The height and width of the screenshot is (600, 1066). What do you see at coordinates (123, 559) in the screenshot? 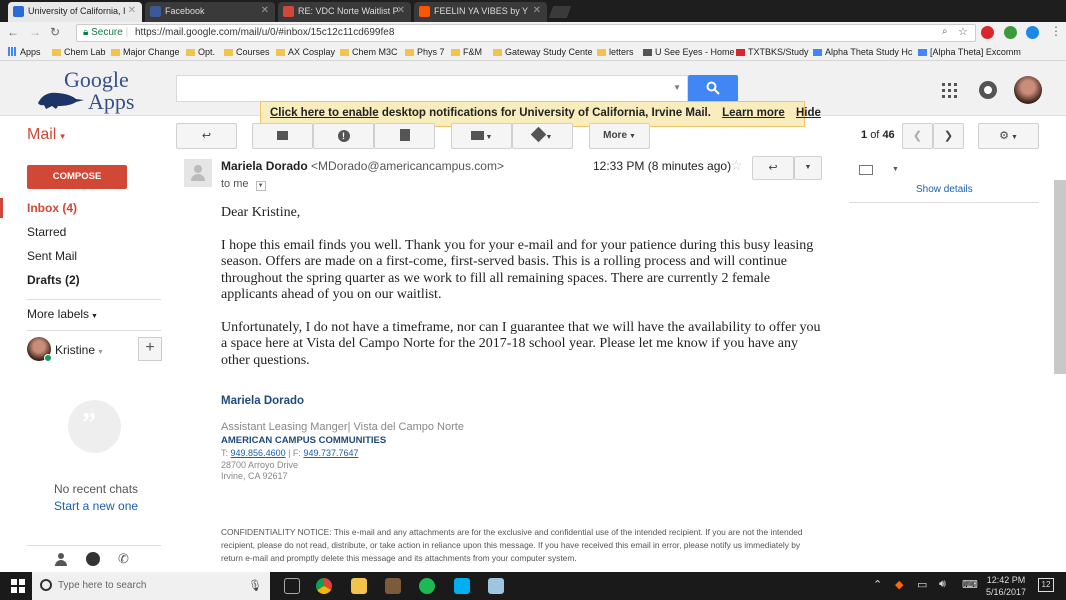
I see `phone-icon: ✆` at bounding box center [123, 559].